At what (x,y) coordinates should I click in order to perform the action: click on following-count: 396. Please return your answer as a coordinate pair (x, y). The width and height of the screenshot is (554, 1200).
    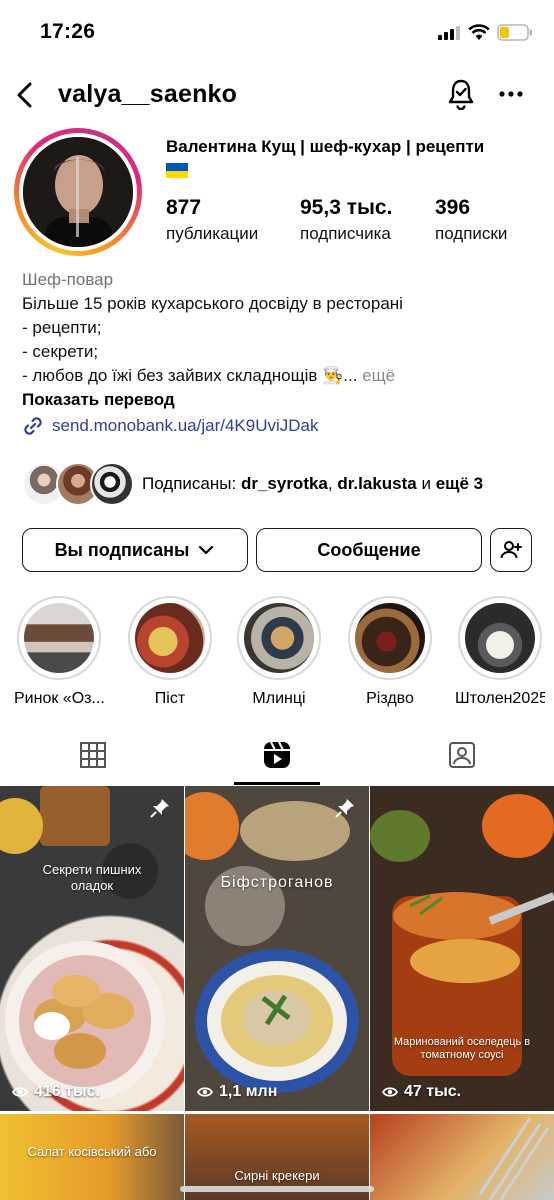
    Looking at the image, I should click on (453, 207).